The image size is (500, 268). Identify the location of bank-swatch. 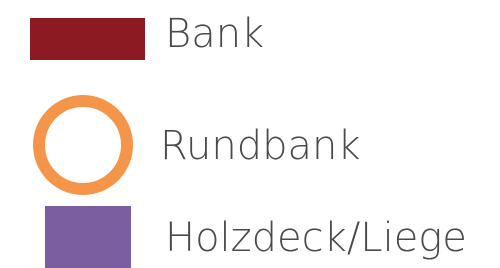
(87, 39).